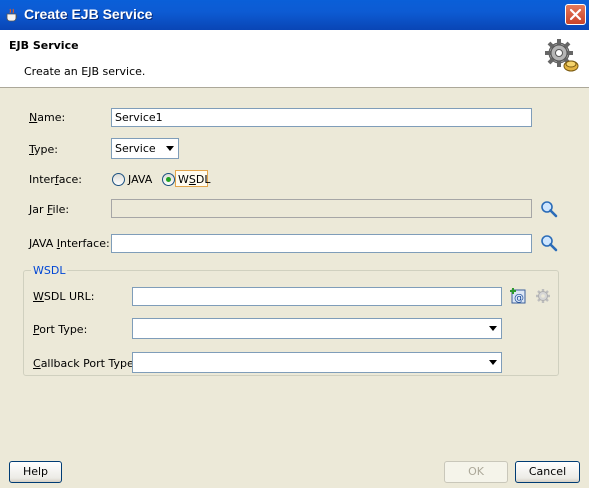  Describe the element at coordinates (69, 243) in the screenshot. I see `java-interface-label: JAVA Interface:` at that location.